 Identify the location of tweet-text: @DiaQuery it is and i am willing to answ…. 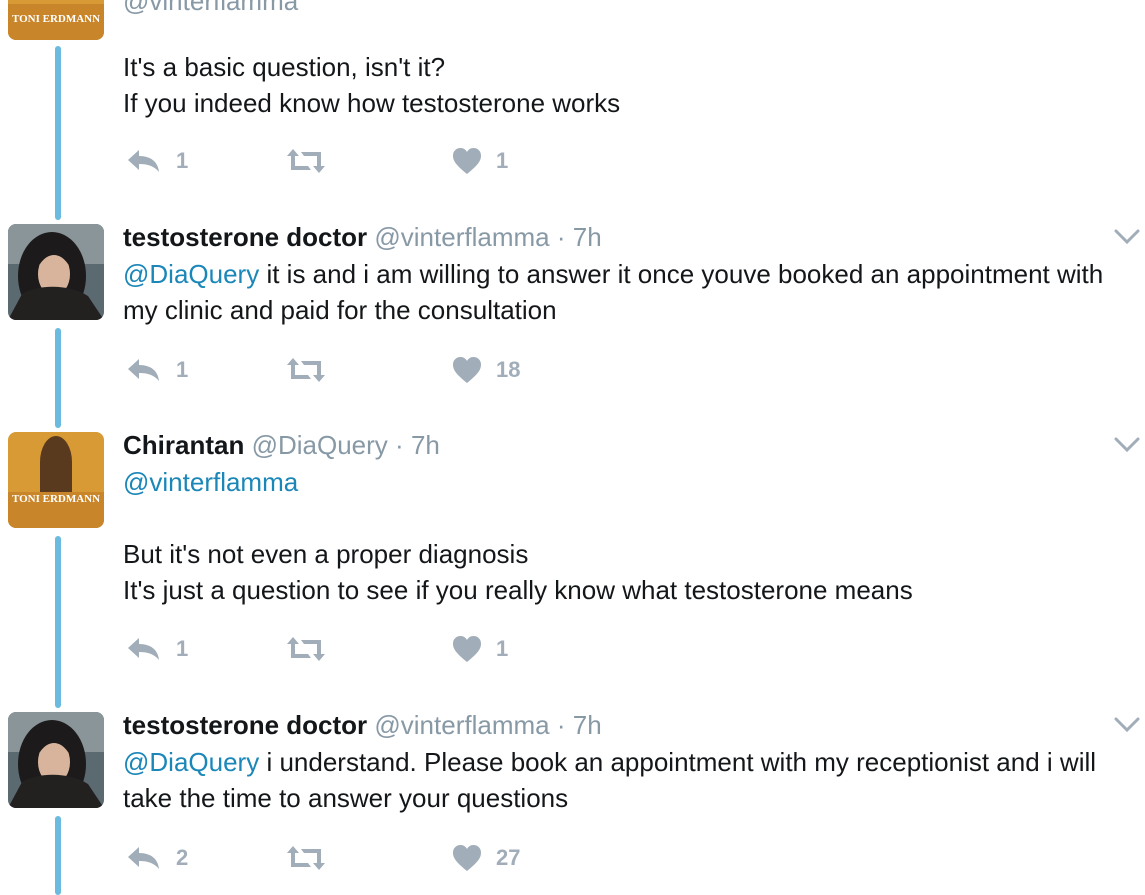
(630, 292).